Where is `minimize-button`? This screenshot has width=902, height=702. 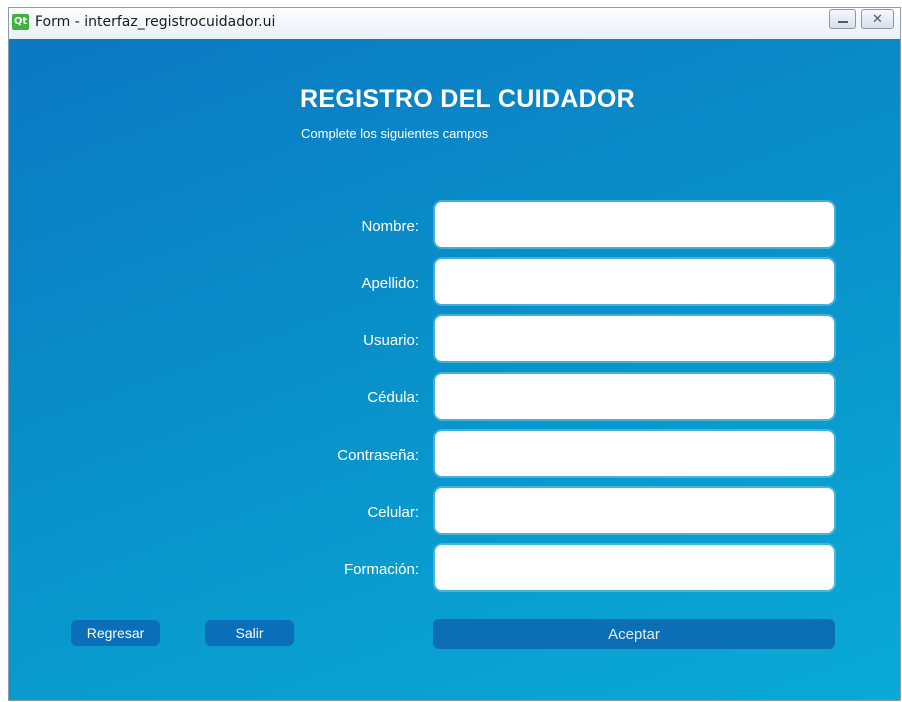
minimize-button is located at coordinates (842, 19).